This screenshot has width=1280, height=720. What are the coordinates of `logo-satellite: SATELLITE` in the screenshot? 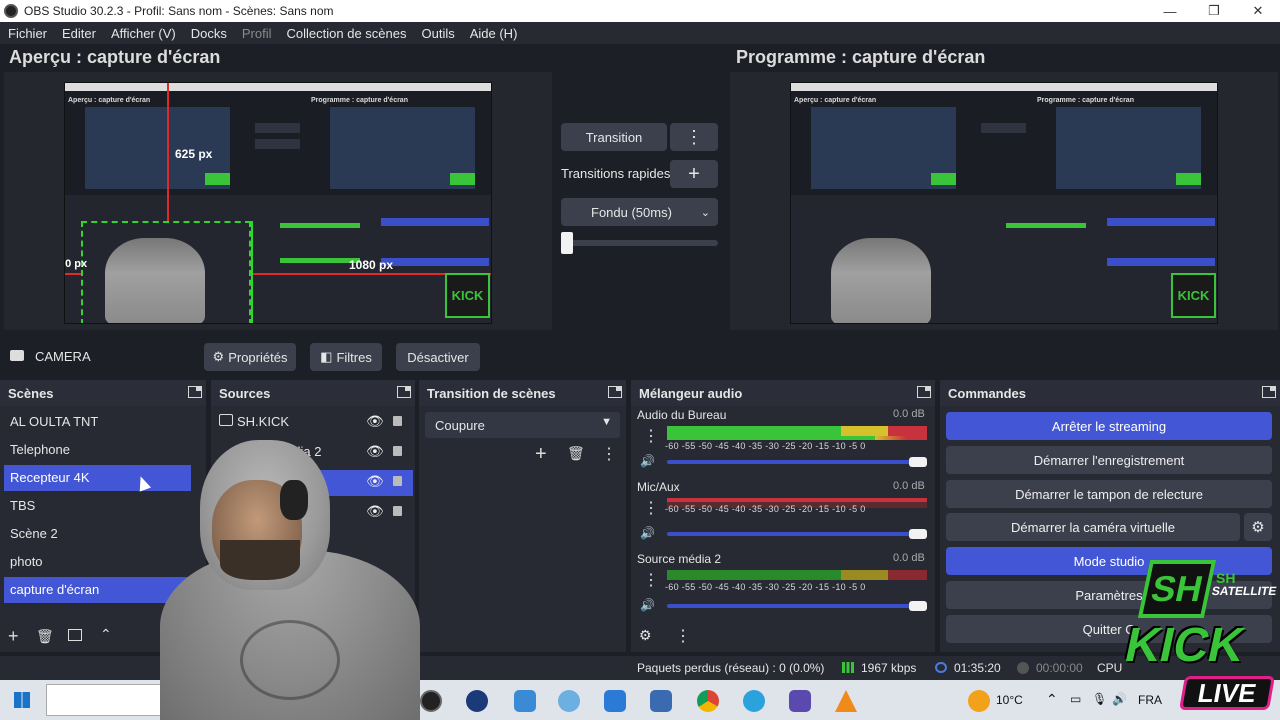 It's located at (1244, 591).